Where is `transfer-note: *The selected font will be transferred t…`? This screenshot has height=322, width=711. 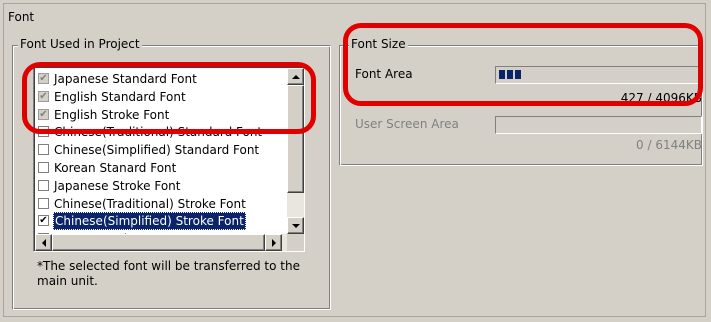 transfer-note: *The selected font will be transferred t… is located at coordinates (168, 273).